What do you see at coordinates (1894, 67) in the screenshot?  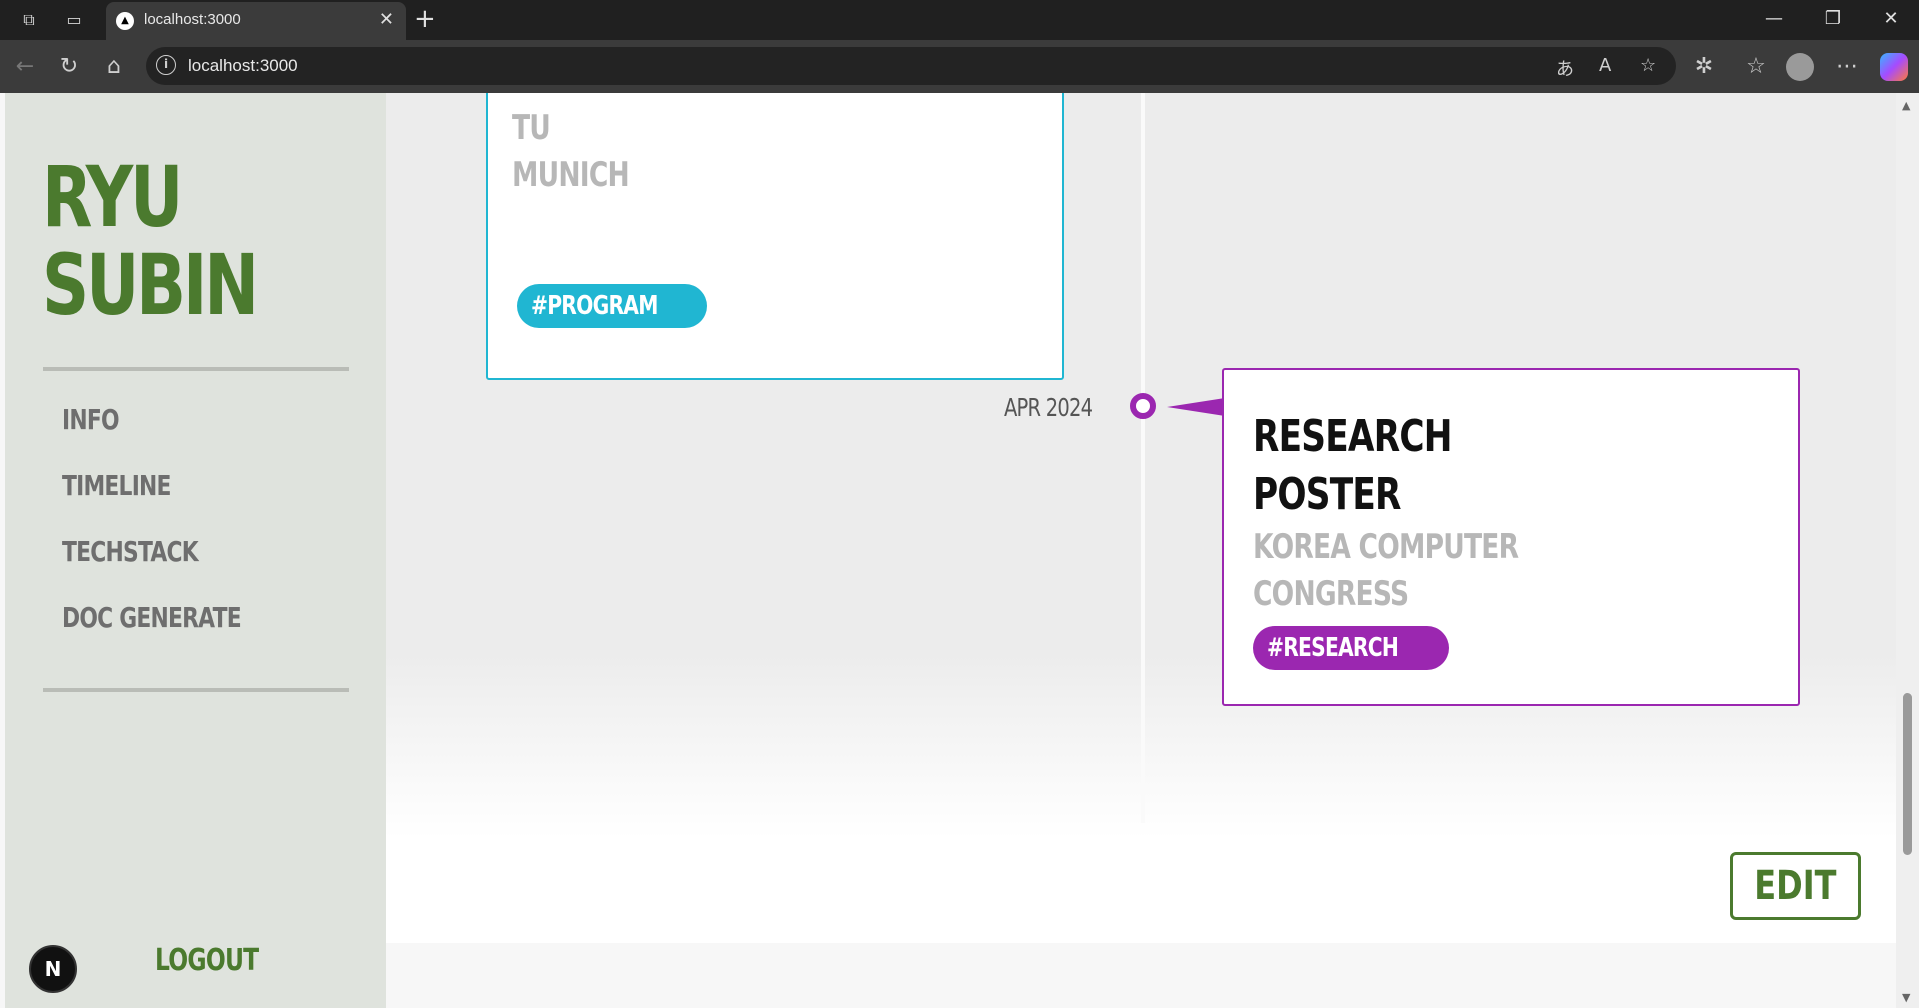 I see `copilot-icon` at bounding box center [1894, 67].